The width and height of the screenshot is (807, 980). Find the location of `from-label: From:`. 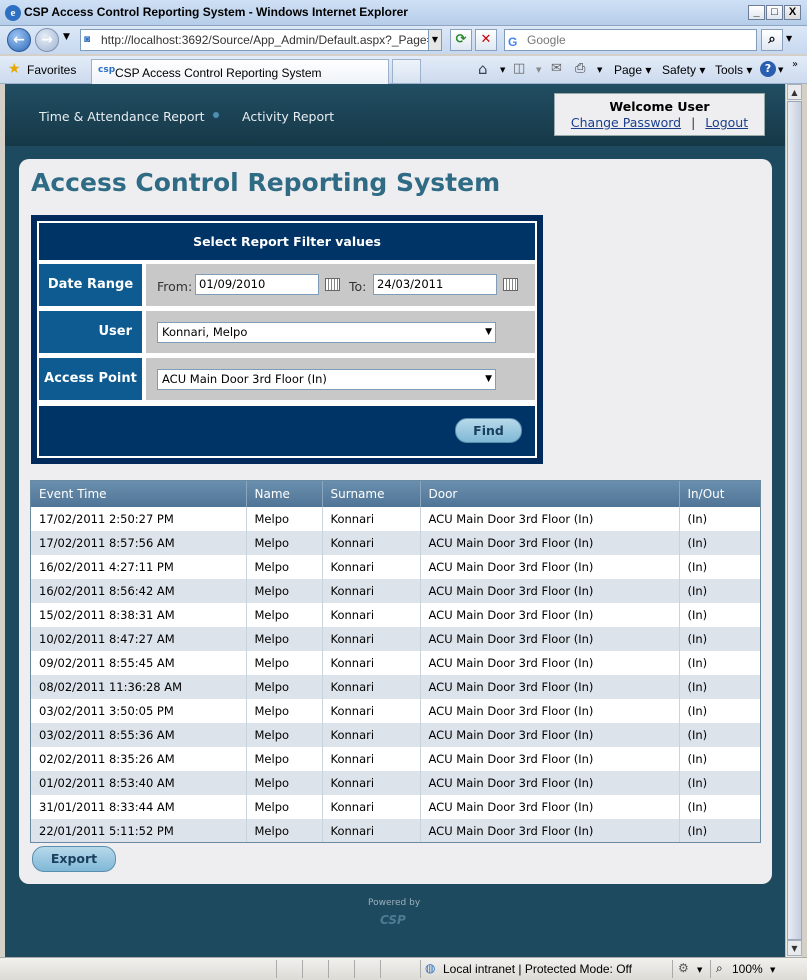

from-label: From: is located at coordinates (175, 286).